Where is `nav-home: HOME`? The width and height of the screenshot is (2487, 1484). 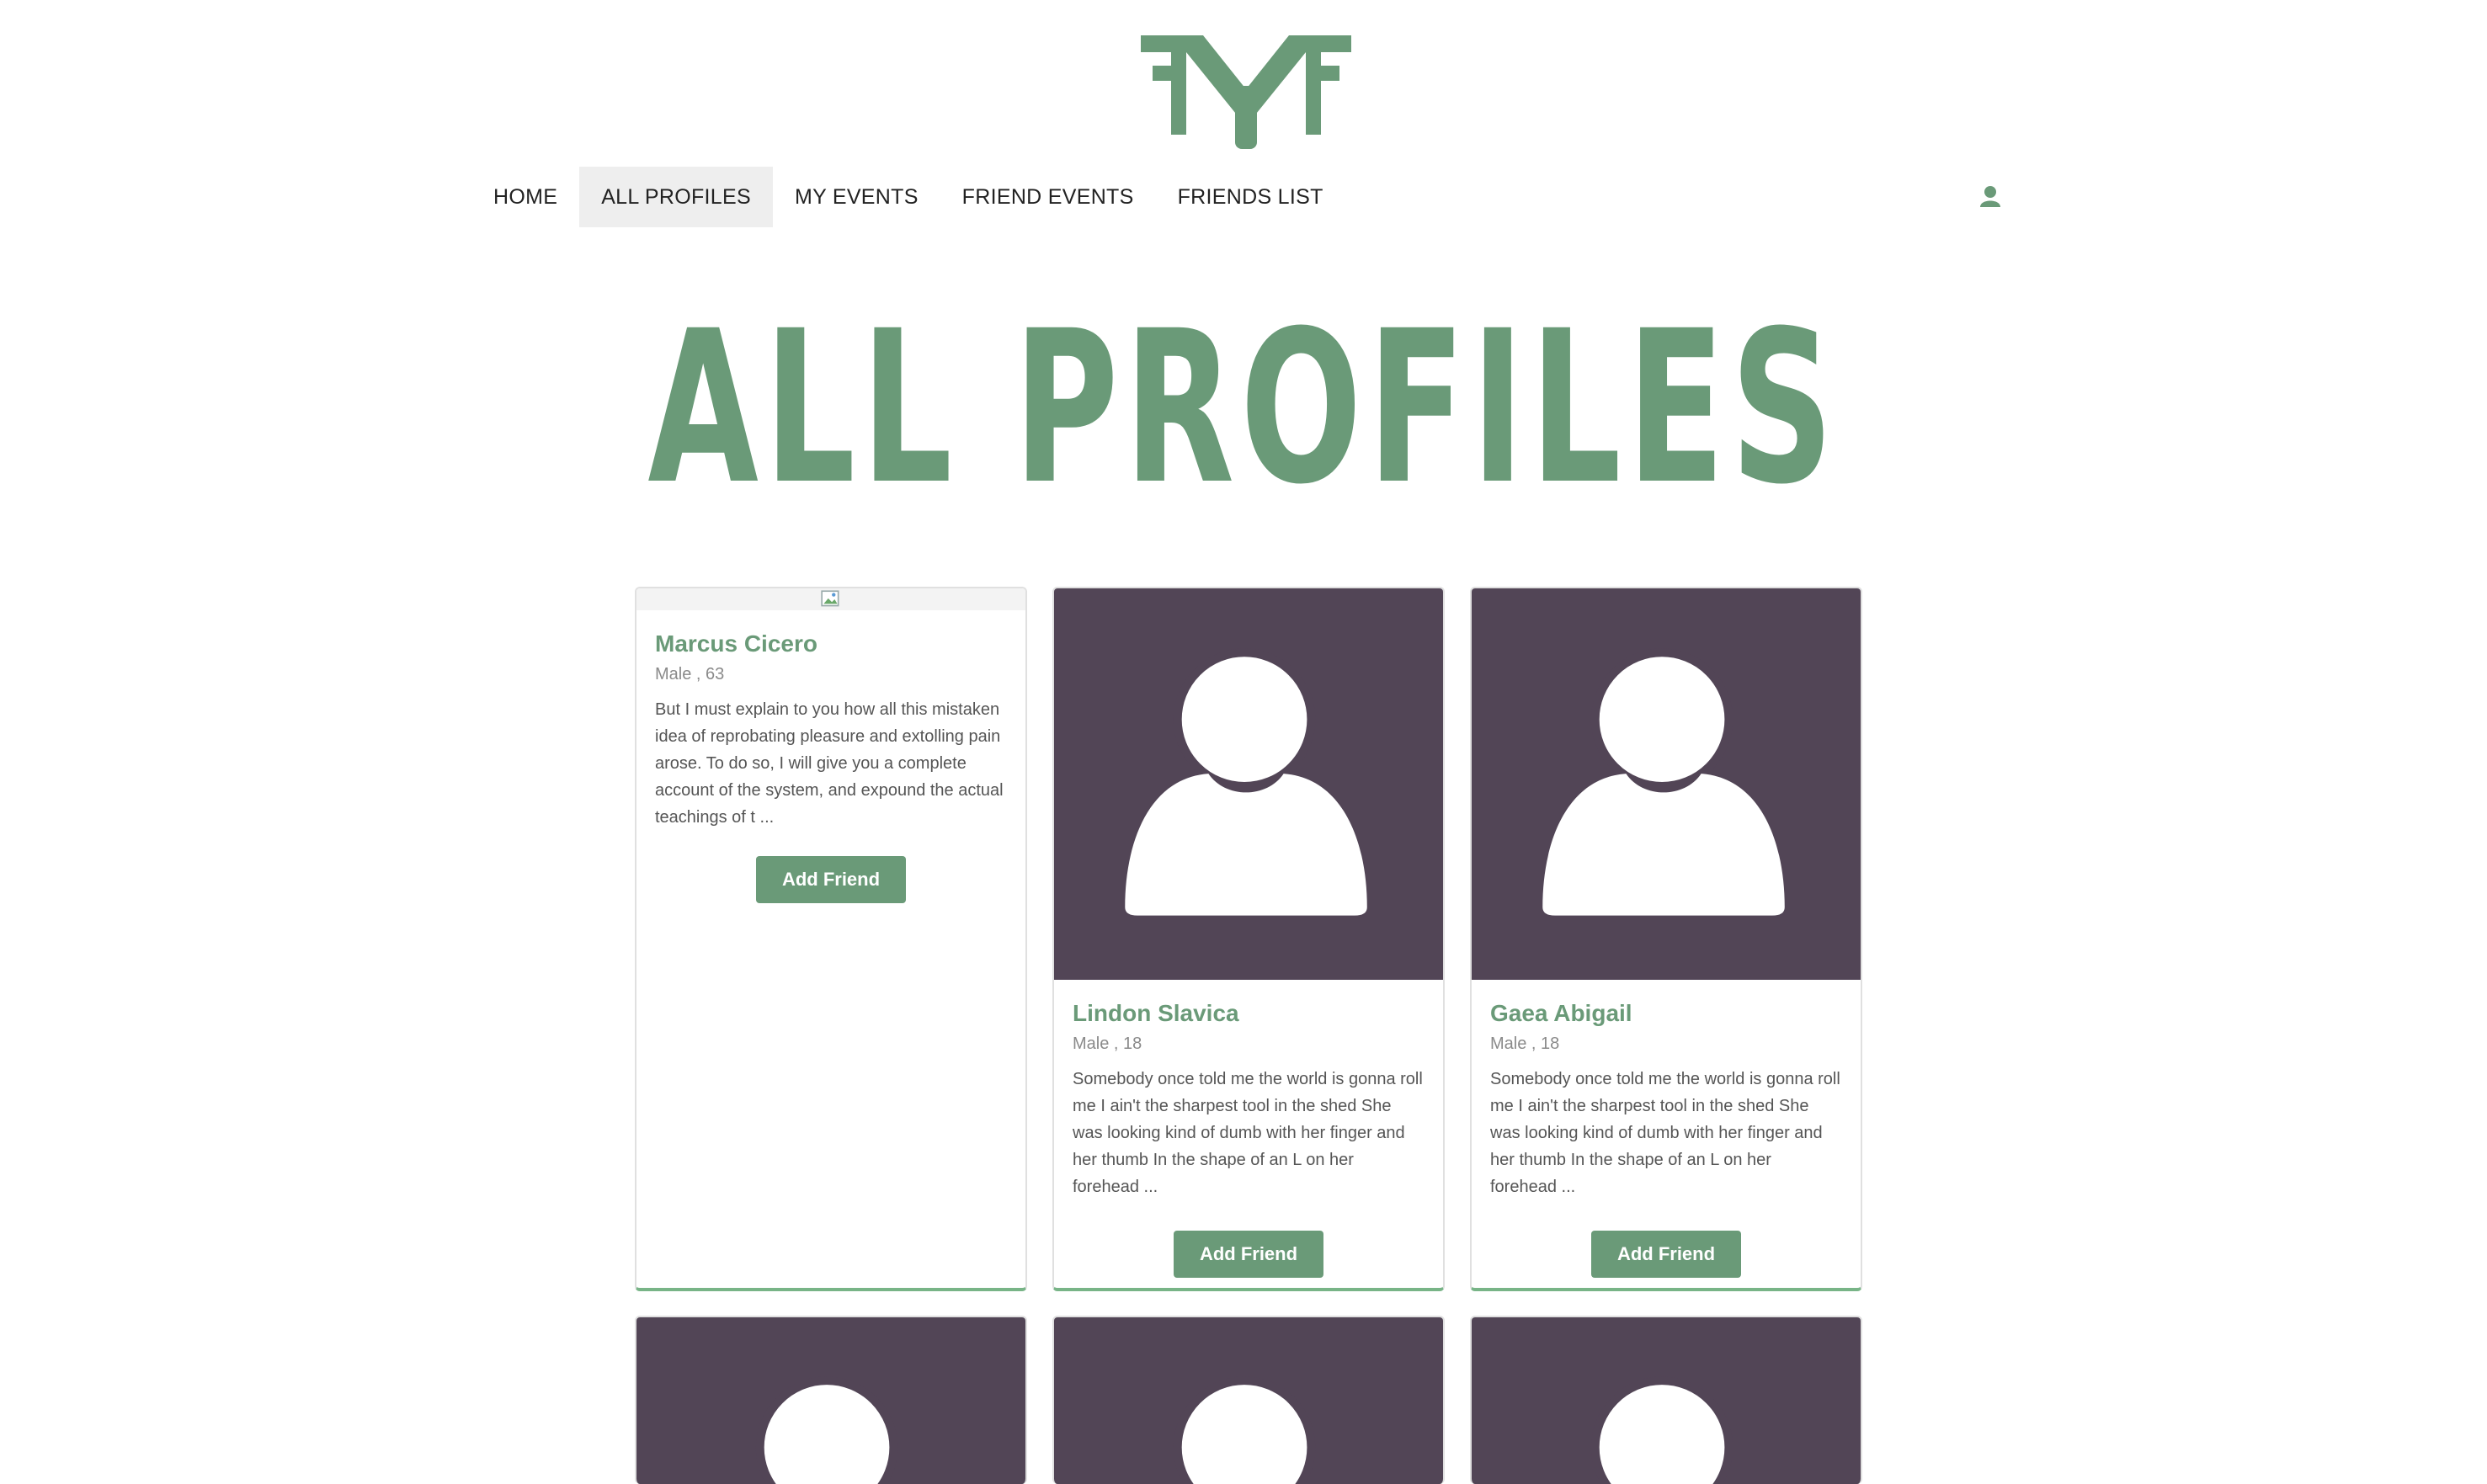
nav-home: HOME is located at coordinates (525, 197).